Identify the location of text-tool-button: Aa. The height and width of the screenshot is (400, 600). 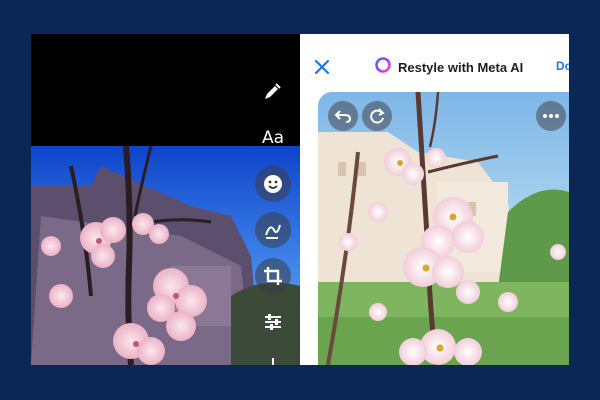
(273, 138).